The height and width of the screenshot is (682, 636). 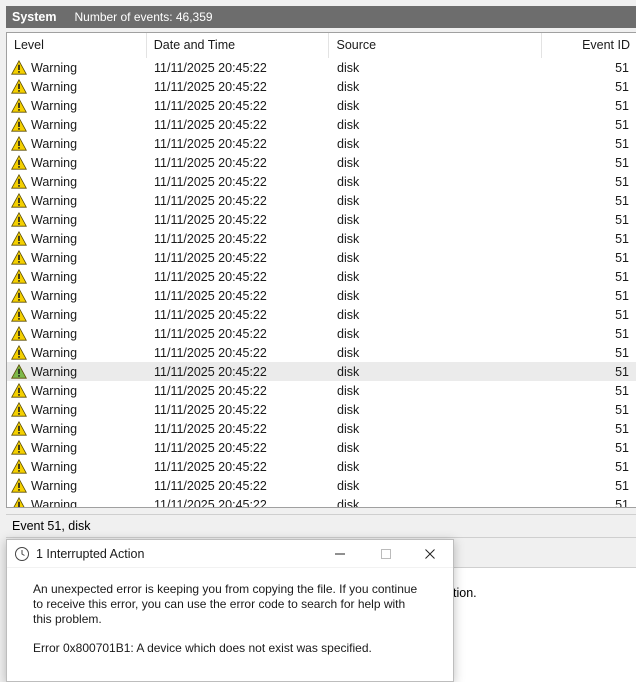 I want to click on maximize-button, so click(x=386, y=554).